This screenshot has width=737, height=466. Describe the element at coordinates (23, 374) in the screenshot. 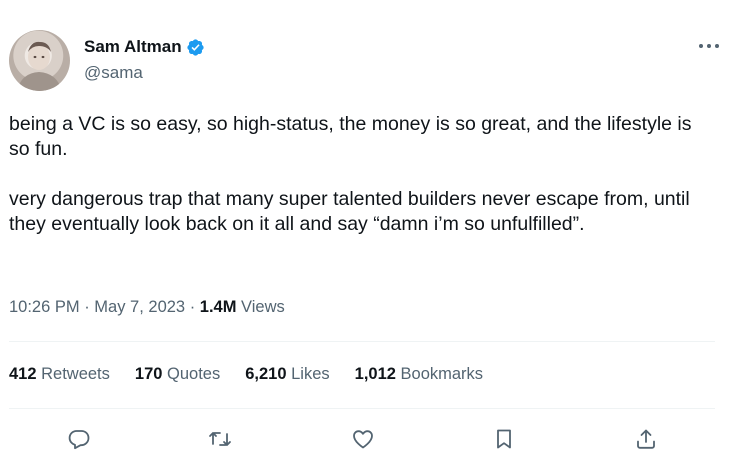

I see `stat-count: 412` at that location.